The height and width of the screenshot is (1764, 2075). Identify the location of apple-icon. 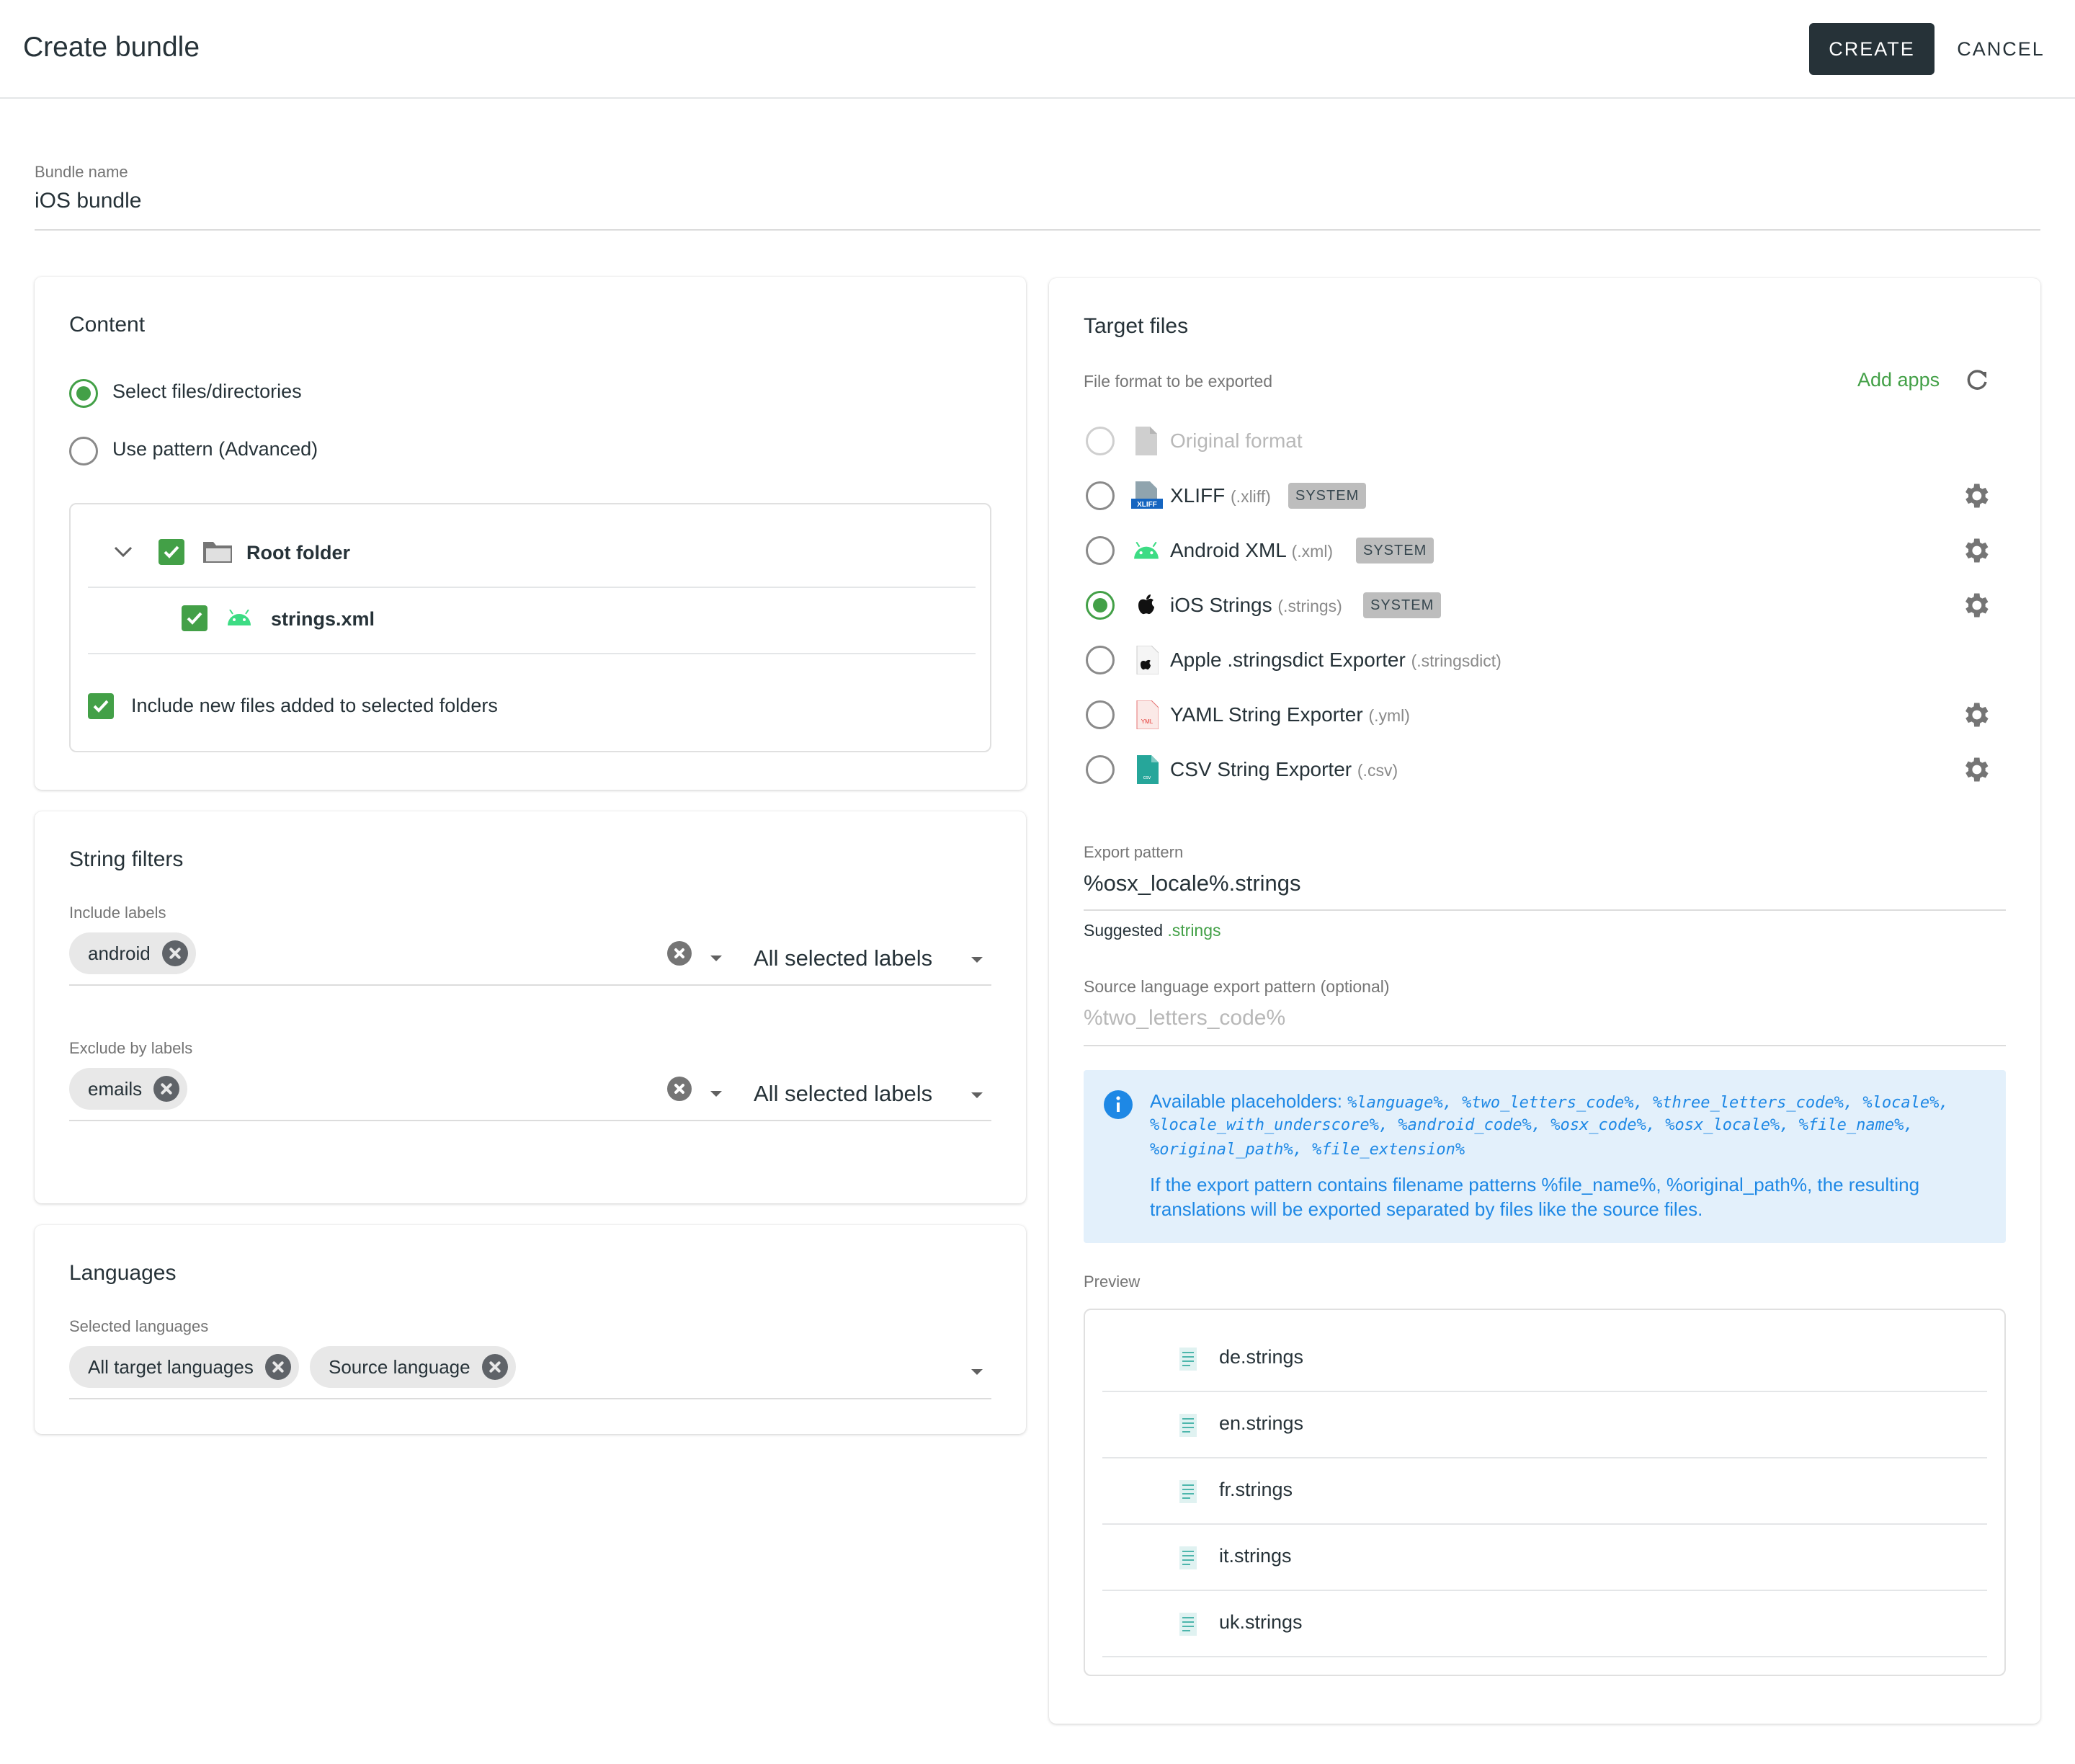
(1146, 604).